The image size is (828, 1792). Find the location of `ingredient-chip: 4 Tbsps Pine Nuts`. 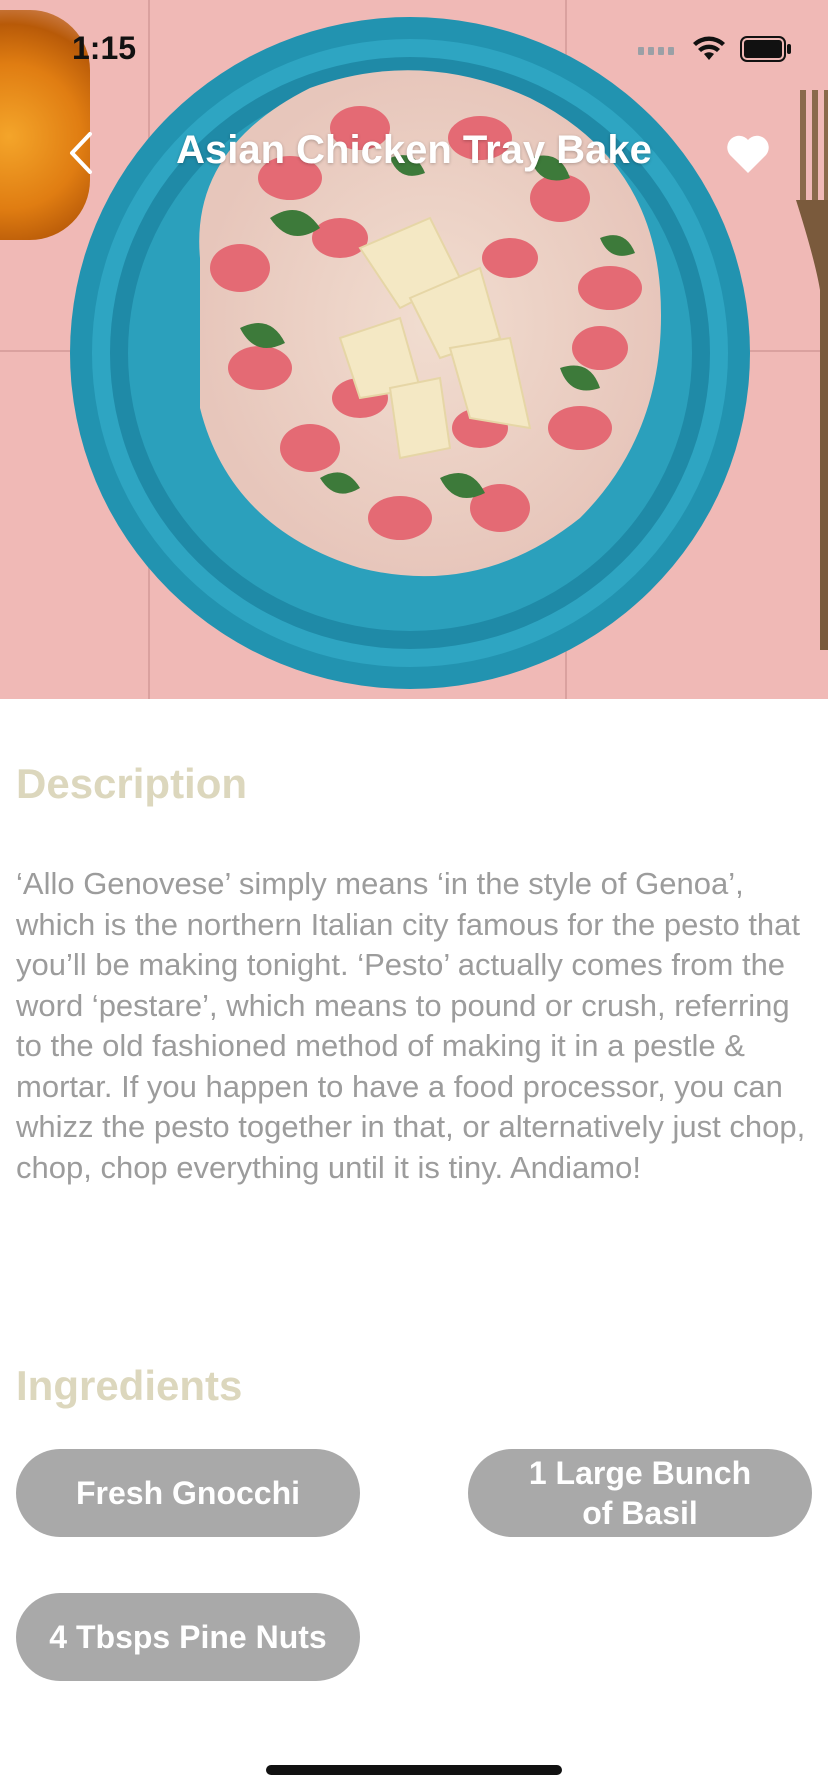

ingredient-chip: 4 Tbsps Pine Nuts is located at coordinates (188, 1637).